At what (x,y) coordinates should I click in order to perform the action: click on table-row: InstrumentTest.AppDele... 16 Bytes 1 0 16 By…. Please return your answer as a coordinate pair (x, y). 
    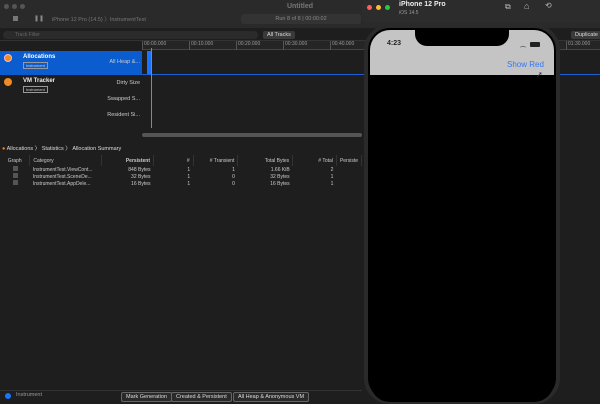
    Looking at the image, I should click on (181, 183).